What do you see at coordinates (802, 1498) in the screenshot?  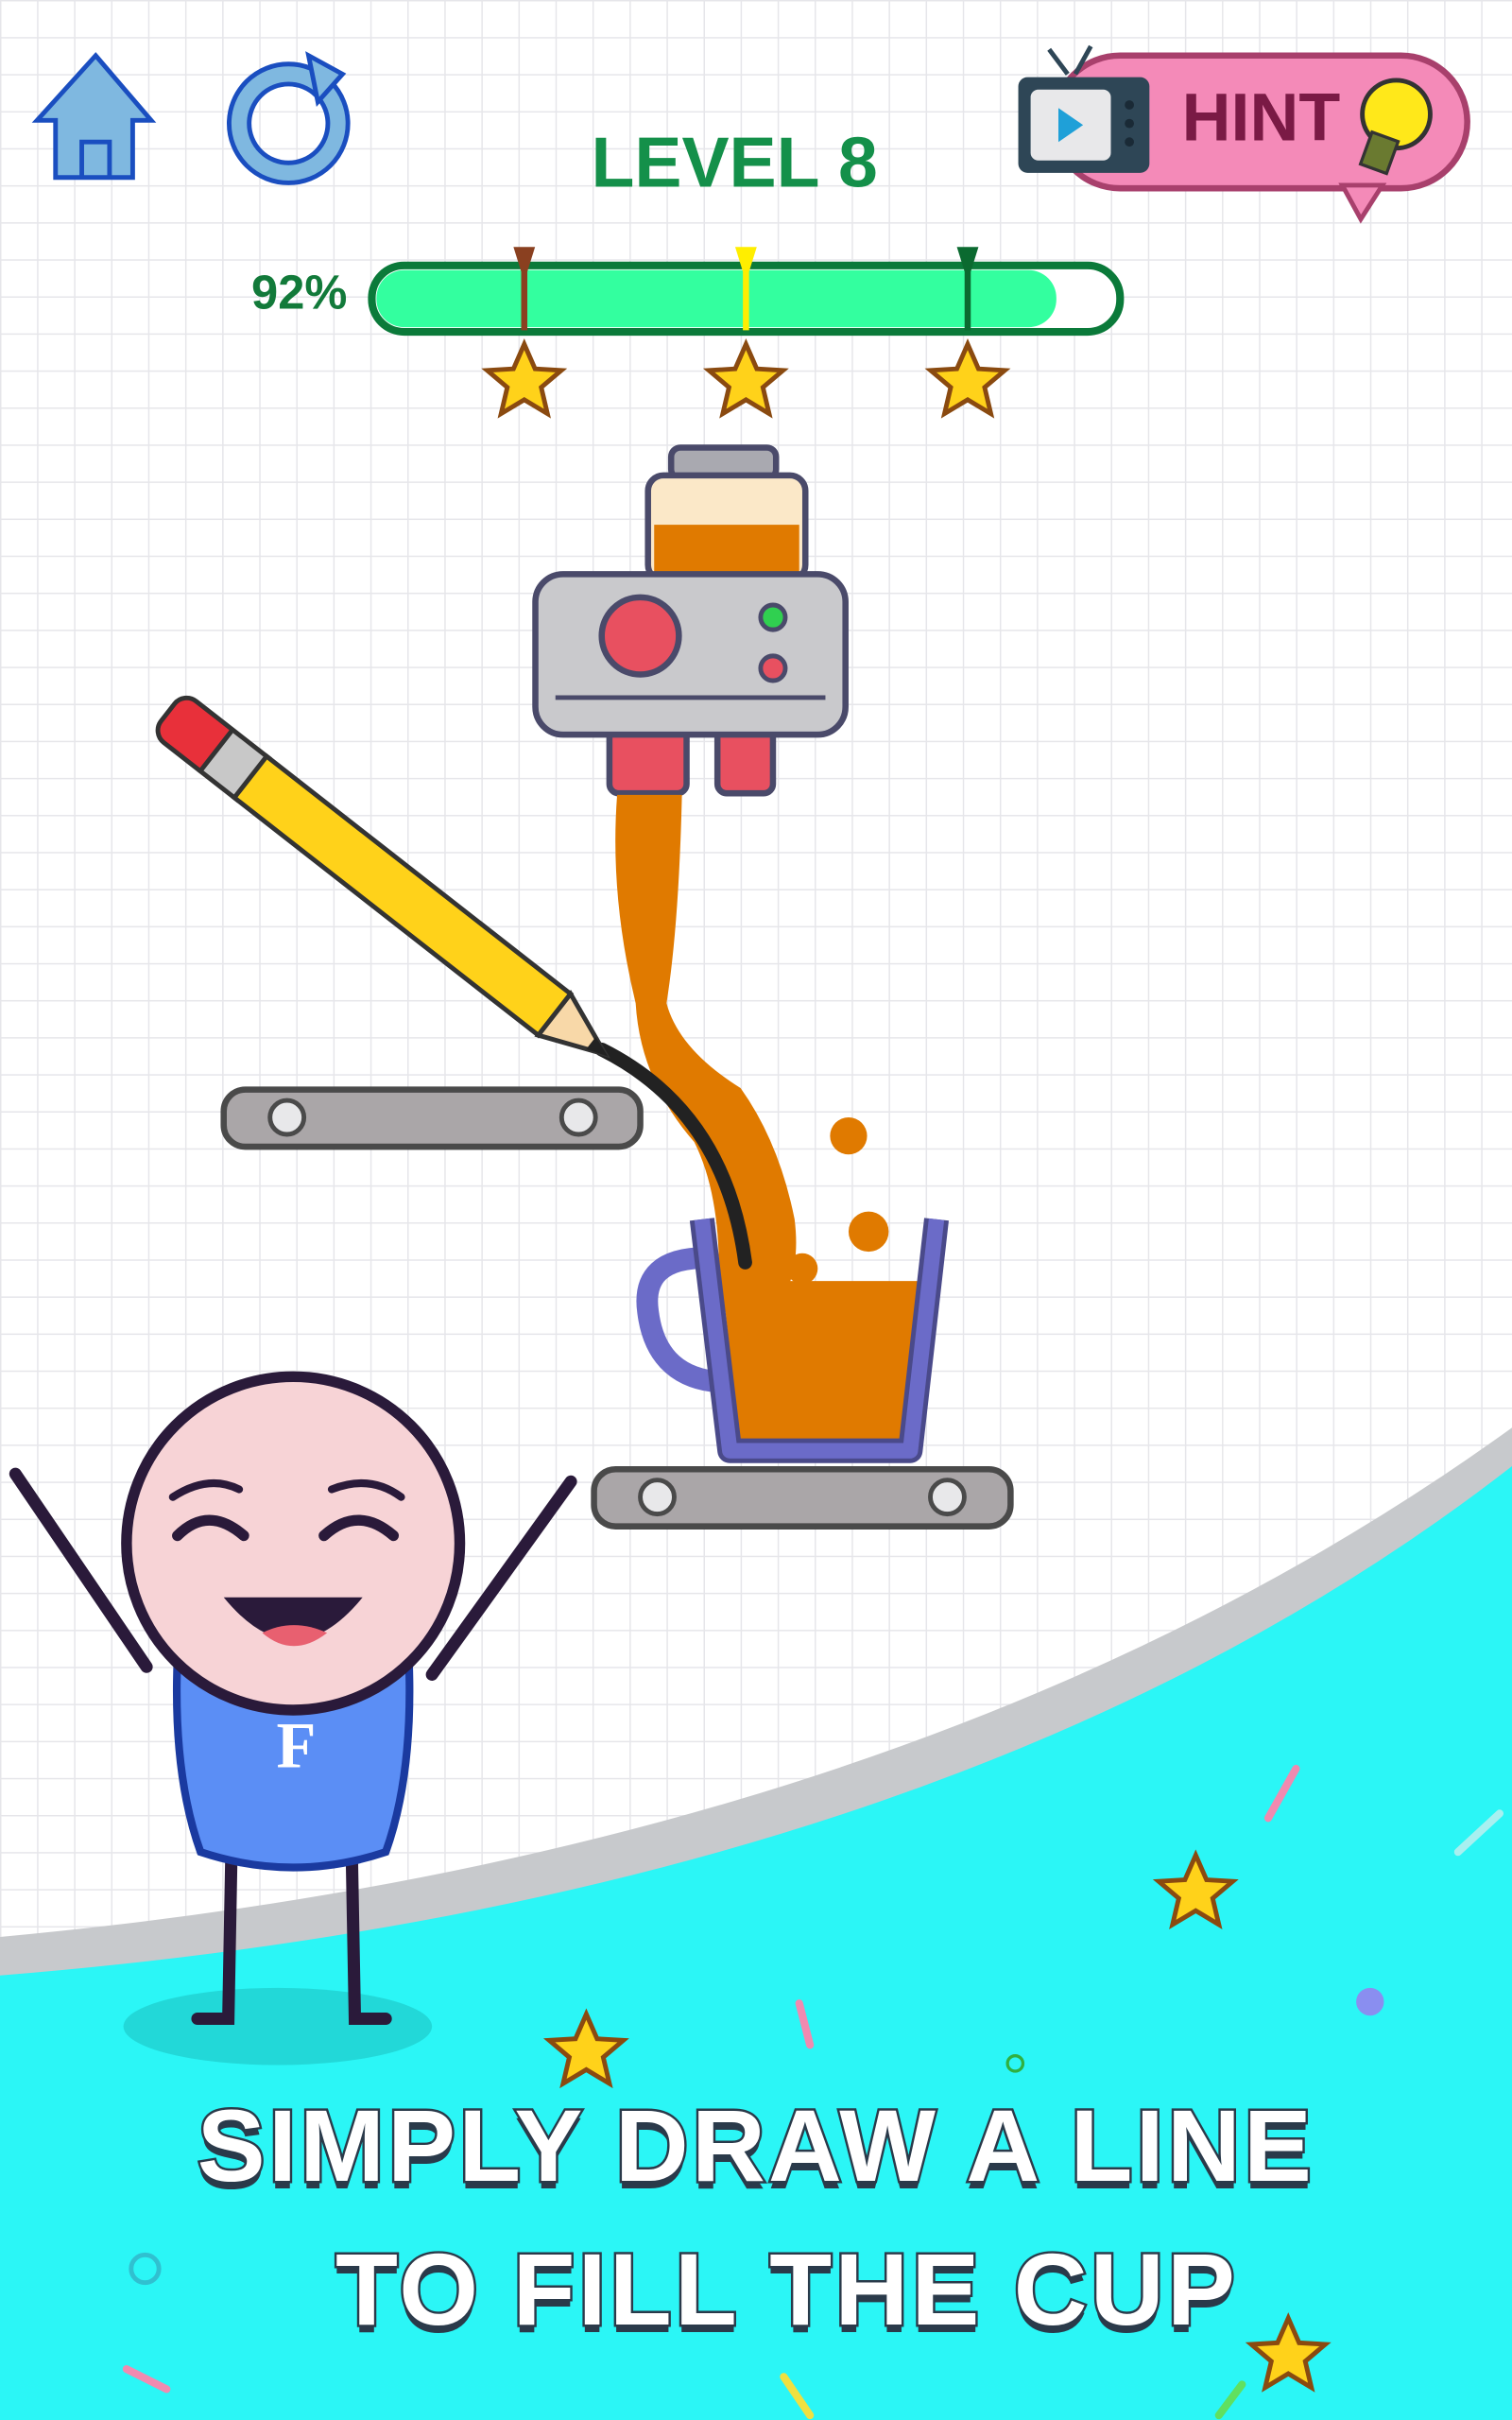 I see `platform-lower` at bounding box center [802, 1498].